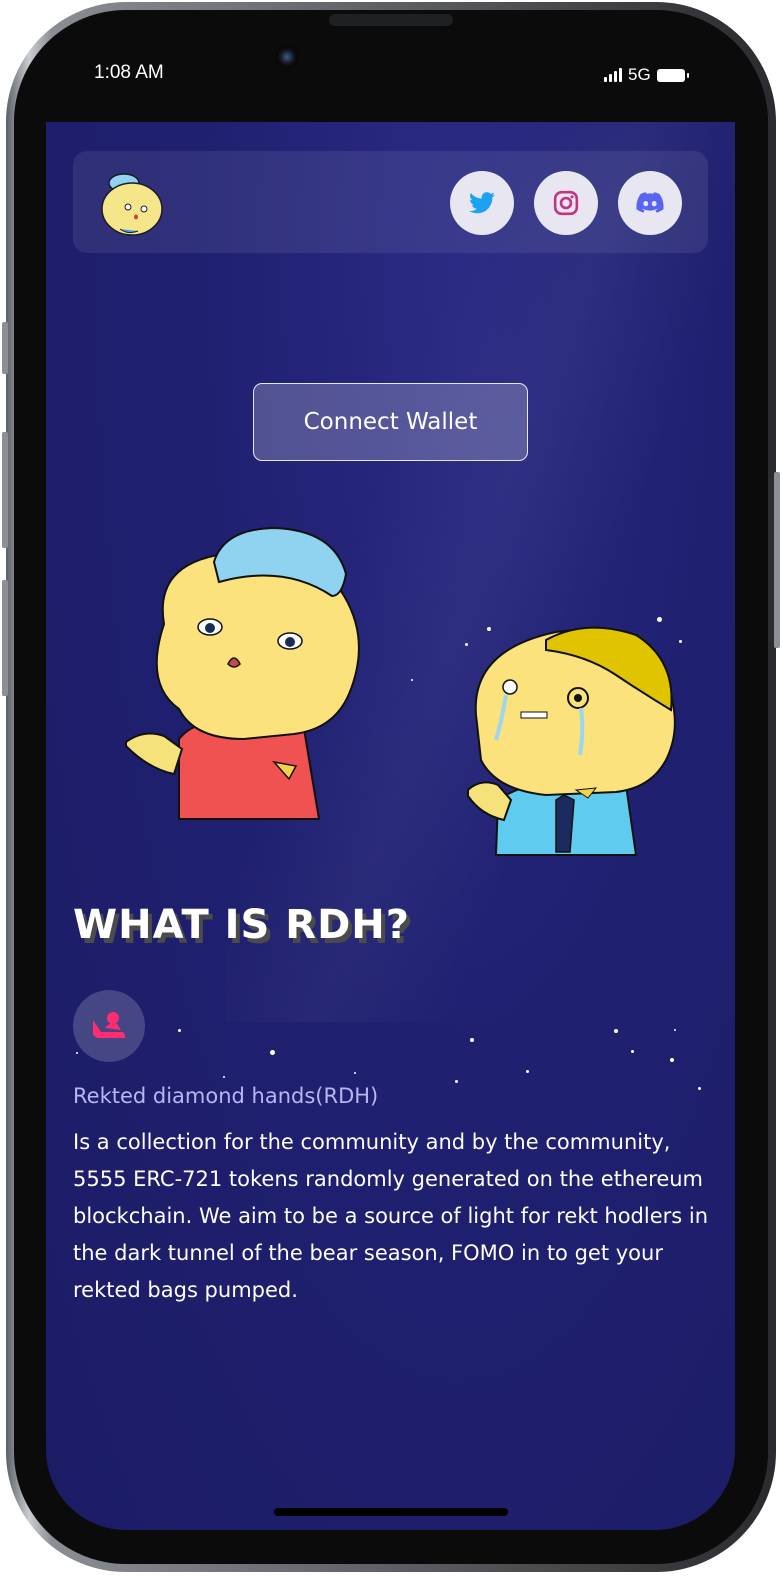 Image resolution: width=782 pixels, height=1577 pixels. I want to click on section-heading: WHAT IS RDH?, so click(241, 925).